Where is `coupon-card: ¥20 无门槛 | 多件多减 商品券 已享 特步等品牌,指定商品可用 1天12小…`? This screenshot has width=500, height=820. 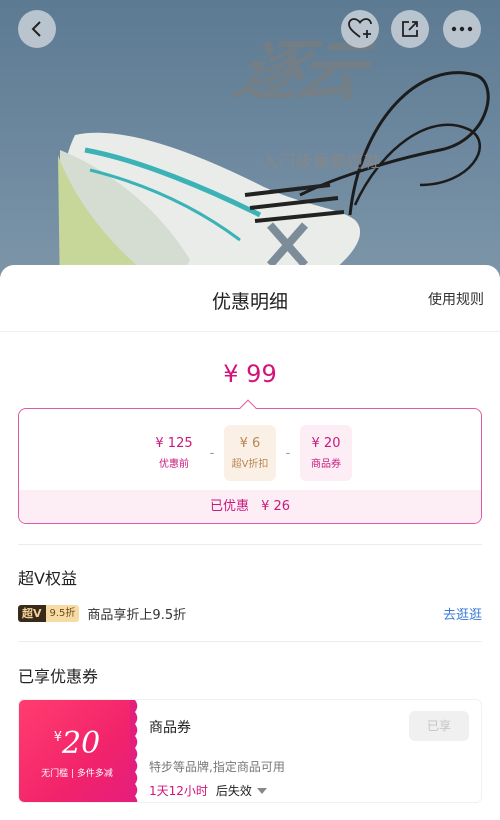 coupon-card: ¥20 无门槛 | 多件多减 商品券 已享 特步等品牌,指定商品可用 1天12小… is located at coordinates (250, 751).